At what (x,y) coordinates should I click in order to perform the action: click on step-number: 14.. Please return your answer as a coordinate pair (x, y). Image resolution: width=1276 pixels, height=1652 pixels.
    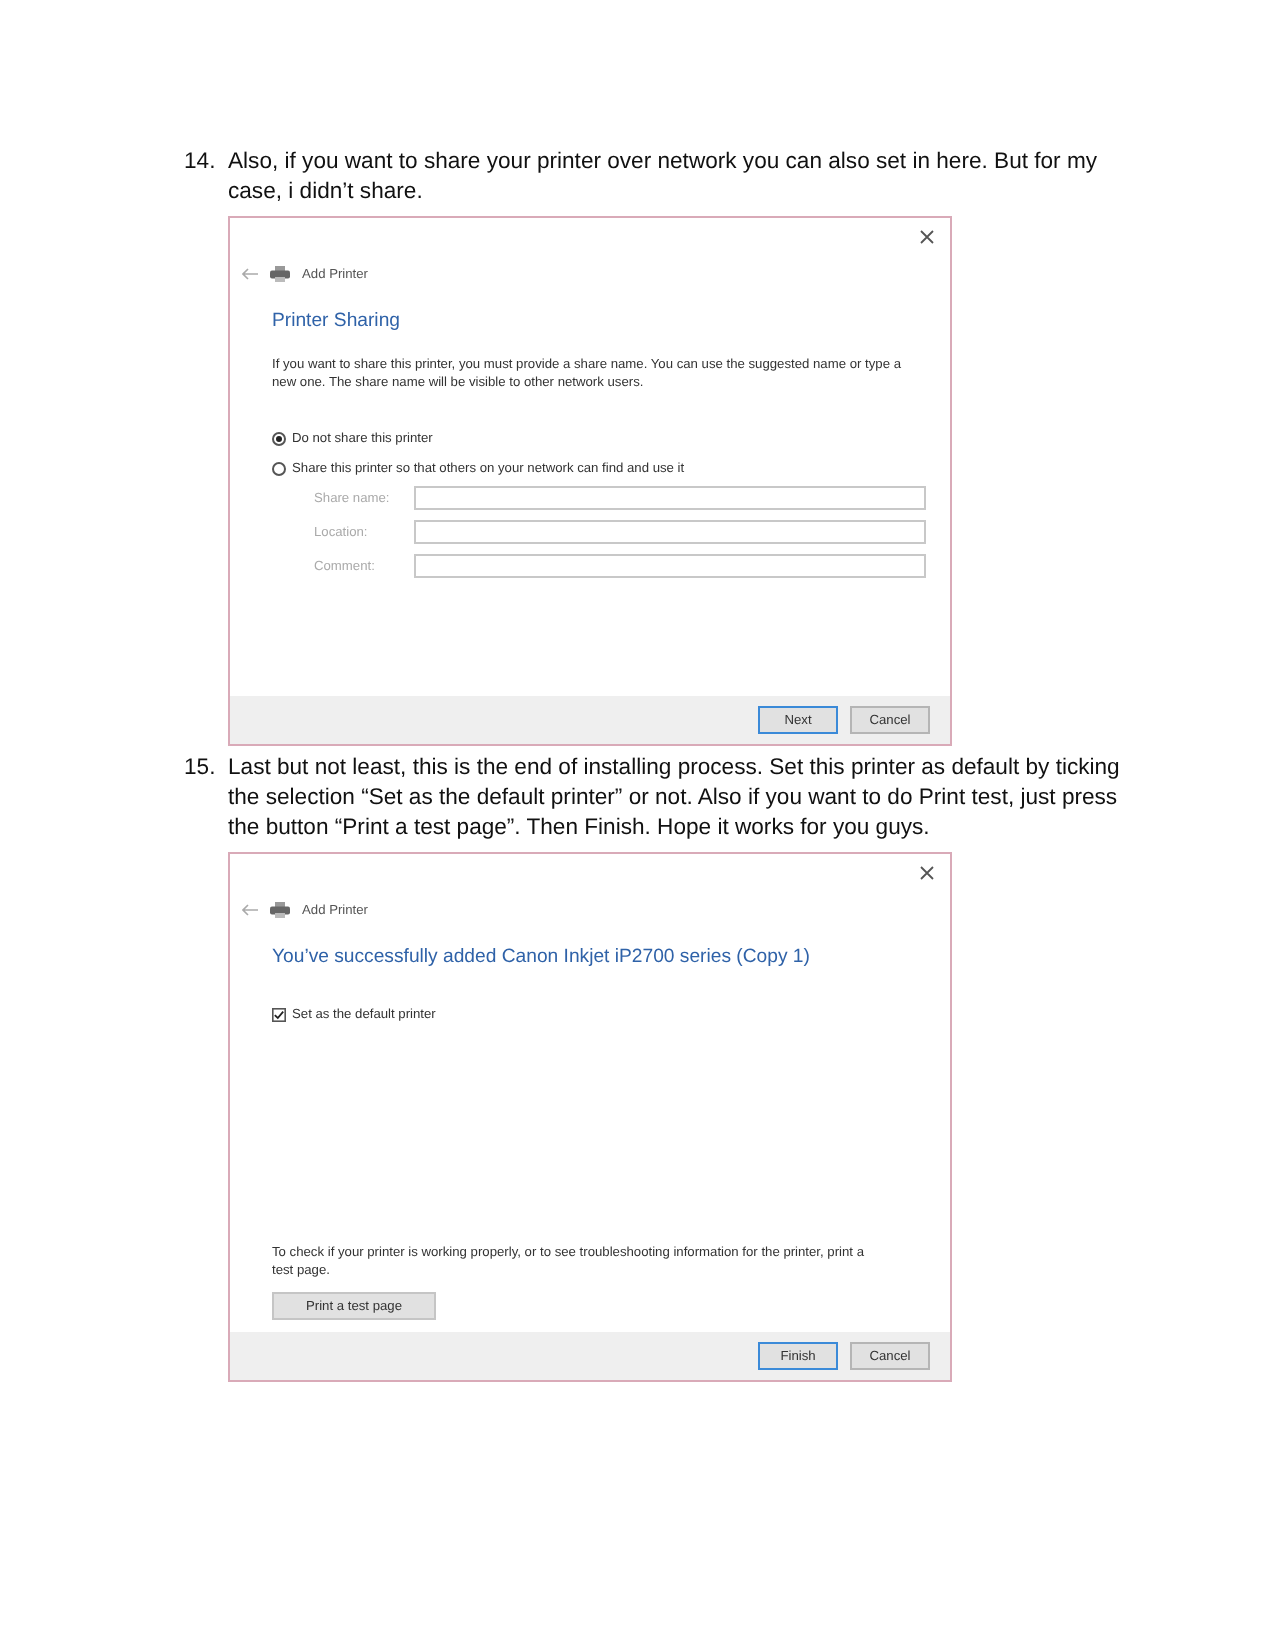
    Looking at the image, I should click on (201, 163).